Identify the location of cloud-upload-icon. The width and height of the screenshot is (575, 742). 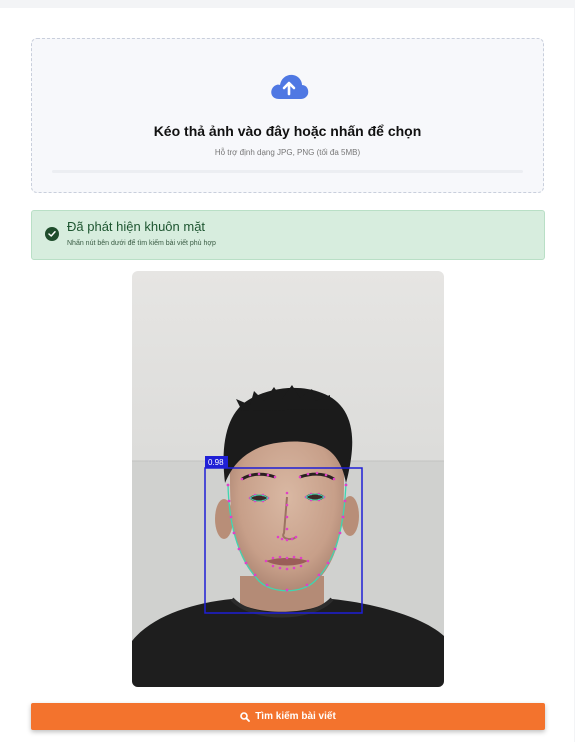
(289, 86).